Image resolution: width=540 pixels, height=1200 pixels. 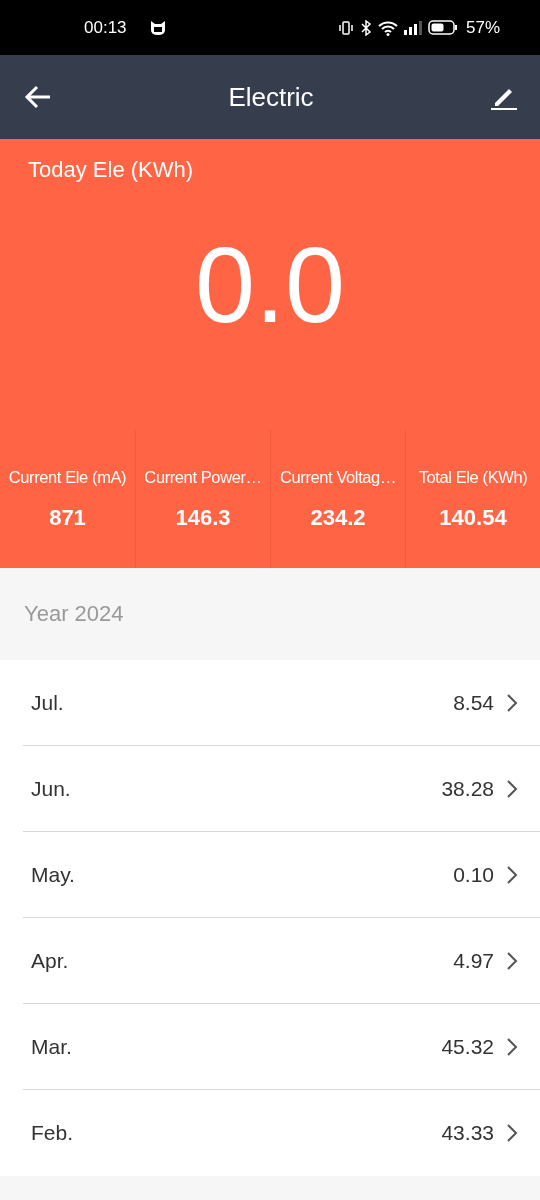 I want to click on month-row: Feb. 43.33, so click(x=281, y=1133).